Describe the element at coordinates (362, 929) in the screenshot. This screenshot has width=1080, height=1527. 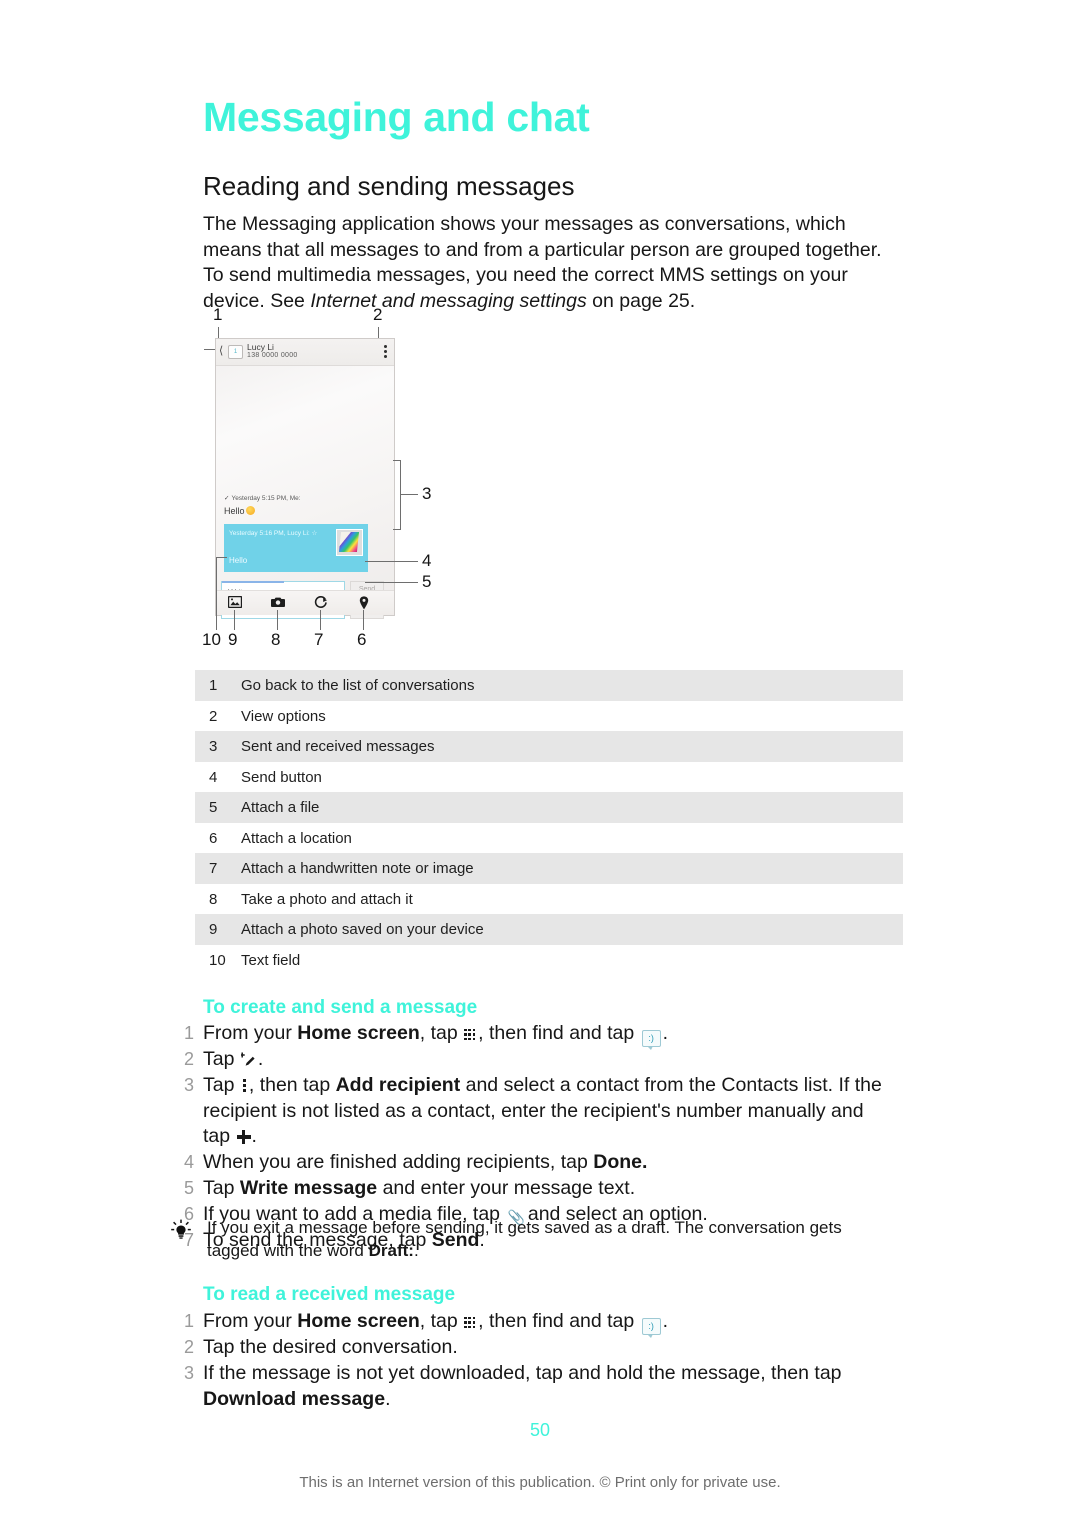
I see `legend-label: Attach a photo saved on your device` at that location.